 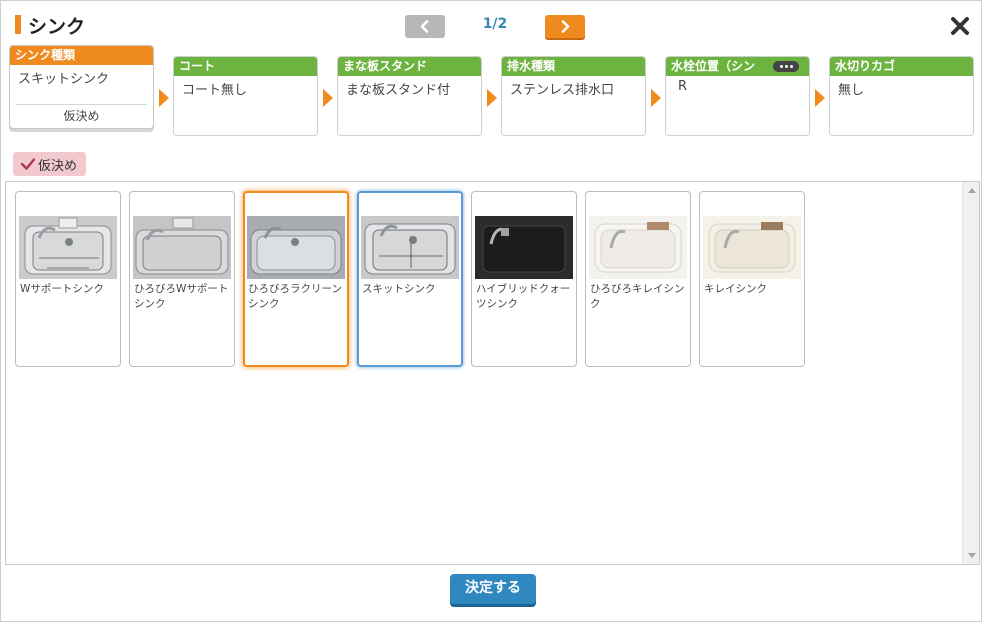 What do you see at coordinates (637, 296) in the screenshot?
I see `sink-option-label: ひろびろキレイシンク` at bounding box center [637, 296].